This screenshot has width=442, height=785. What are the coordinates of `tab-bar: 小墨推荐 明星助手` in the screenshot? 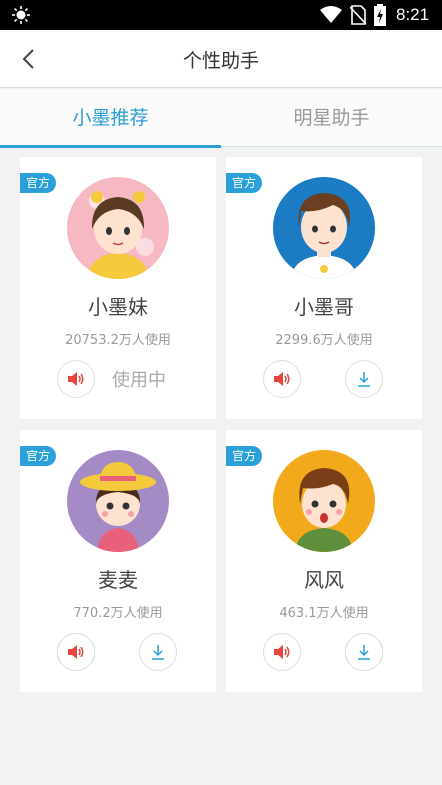 It's located at (221, 118).